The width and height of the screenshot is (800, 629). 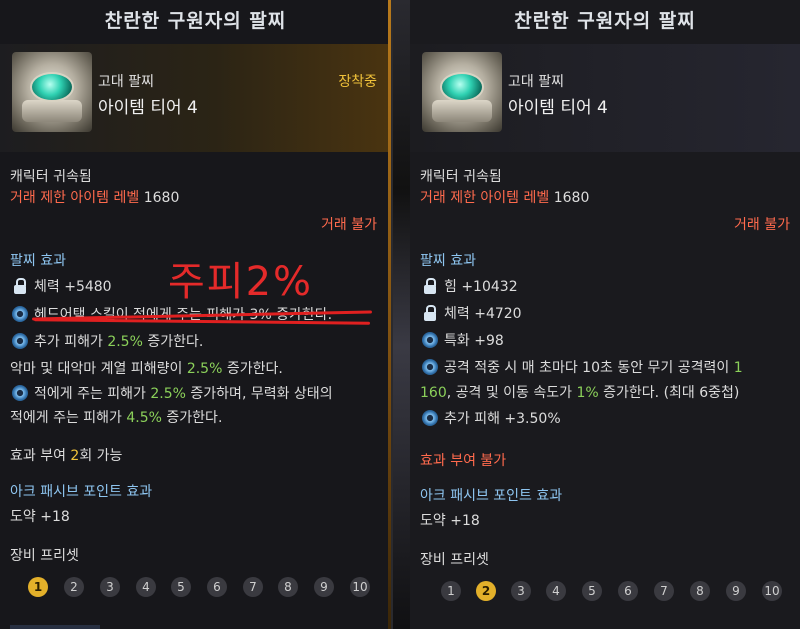 I want to click on effect-grant: 효과 부여 2회 가능, so click(x=66, y=456).